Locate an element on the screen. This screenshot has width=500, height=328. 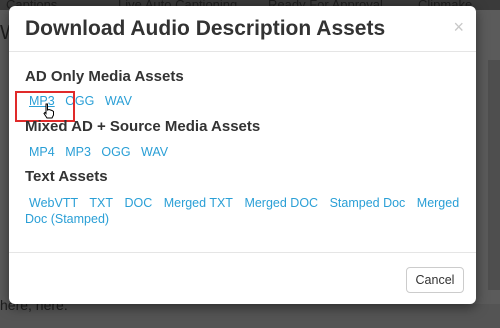
text-webvtt-link: WebVTT is located at coordinates (53, 203).